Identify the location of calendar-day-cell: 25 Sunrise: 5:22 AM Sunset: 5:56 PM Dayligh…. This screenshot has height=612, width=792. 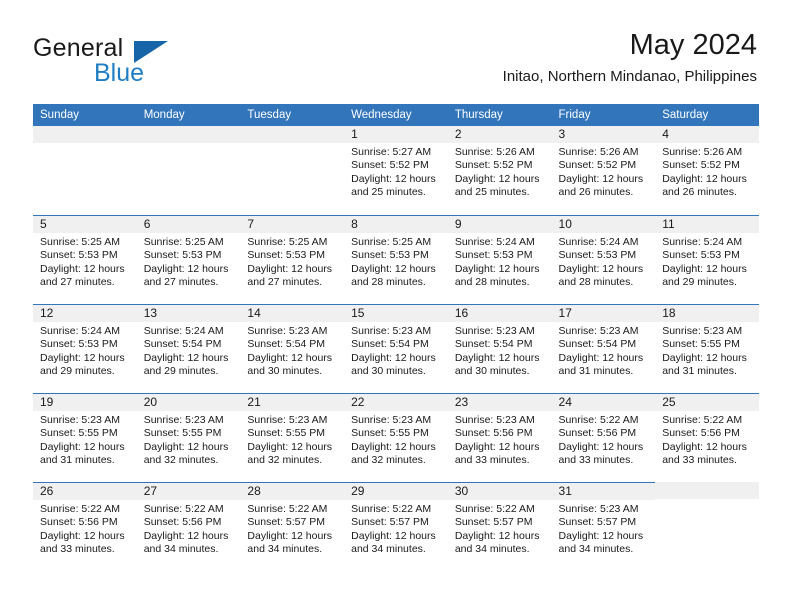
(707, 437).